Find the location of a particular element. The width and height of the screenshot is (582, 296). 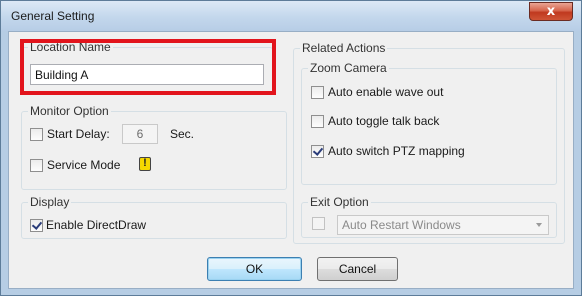

enable-directdraw-checkbox is located at coordinates (36, 225).